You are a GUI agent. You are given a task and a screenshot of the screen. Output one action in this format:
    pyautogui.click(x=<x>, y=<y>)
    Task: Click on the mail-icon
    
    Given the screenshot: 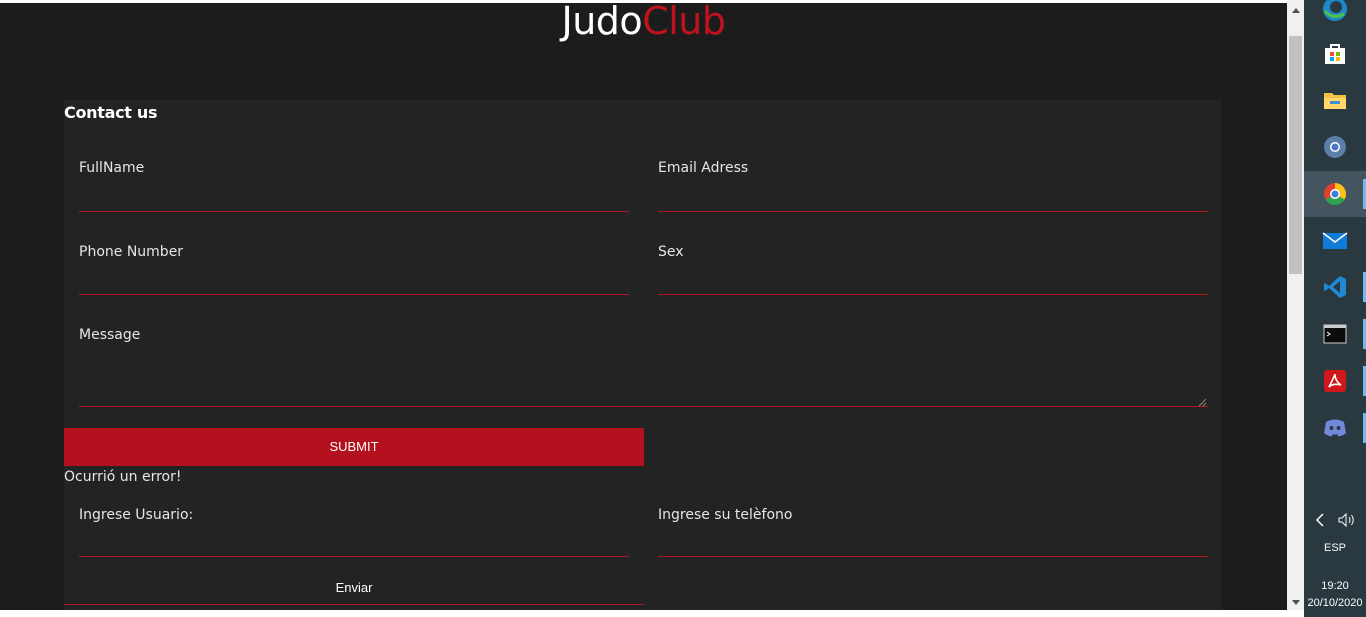 What is the action you would take?
    pyautogui.click(x=1335, y=240)
    